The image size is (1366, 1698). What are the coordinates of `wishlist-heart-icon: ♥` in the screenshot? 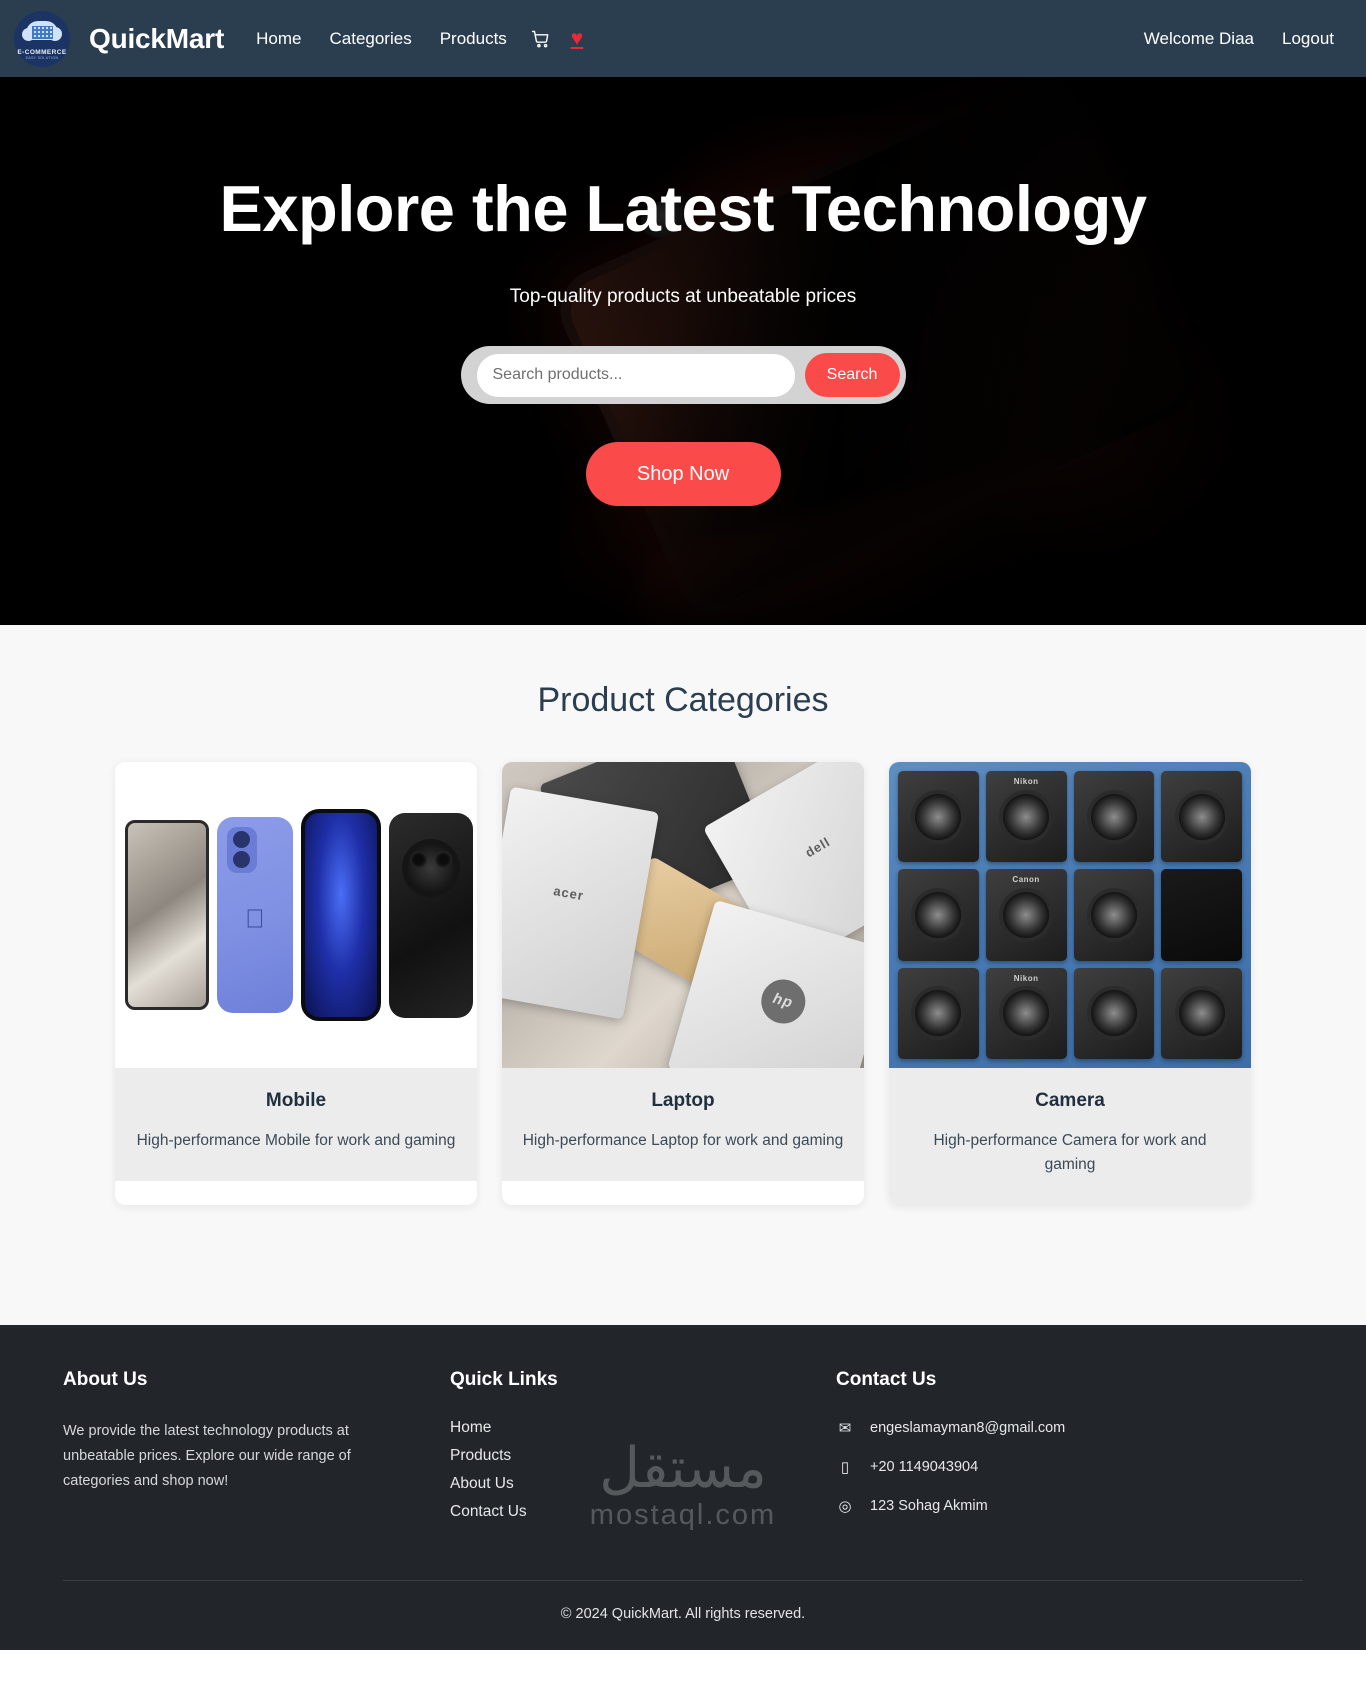 It's located at (577, 38).